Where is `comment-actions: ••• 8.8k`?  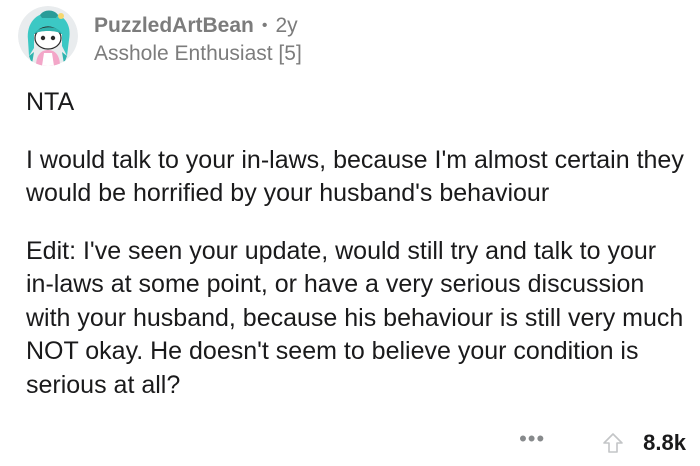 comment-actions: ••• 8.8k is located at coordinates (602, 443).